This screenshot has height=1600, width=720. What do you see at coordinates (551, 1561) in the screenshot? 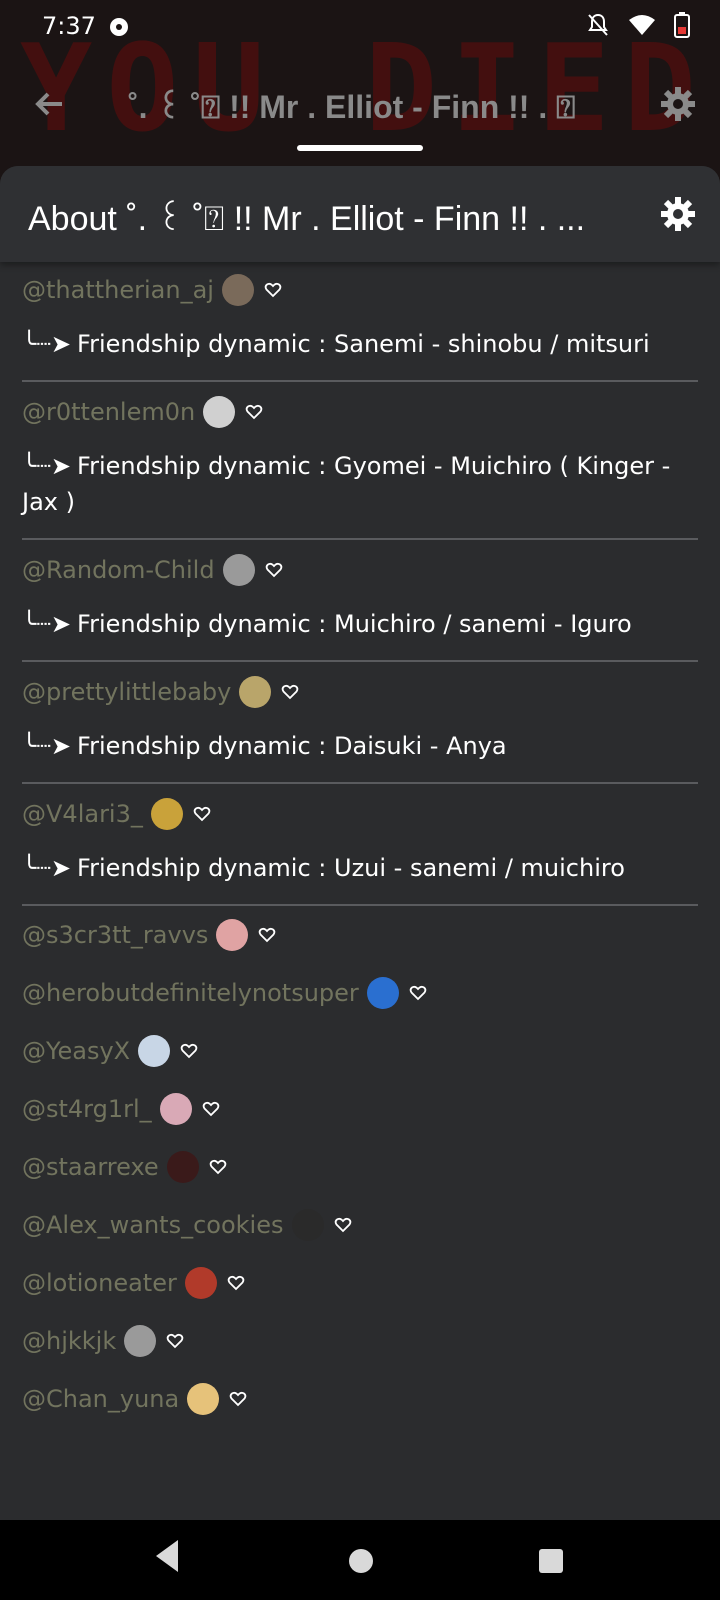
I see `nav-recents-icon` at bounding box center [551, 1561].